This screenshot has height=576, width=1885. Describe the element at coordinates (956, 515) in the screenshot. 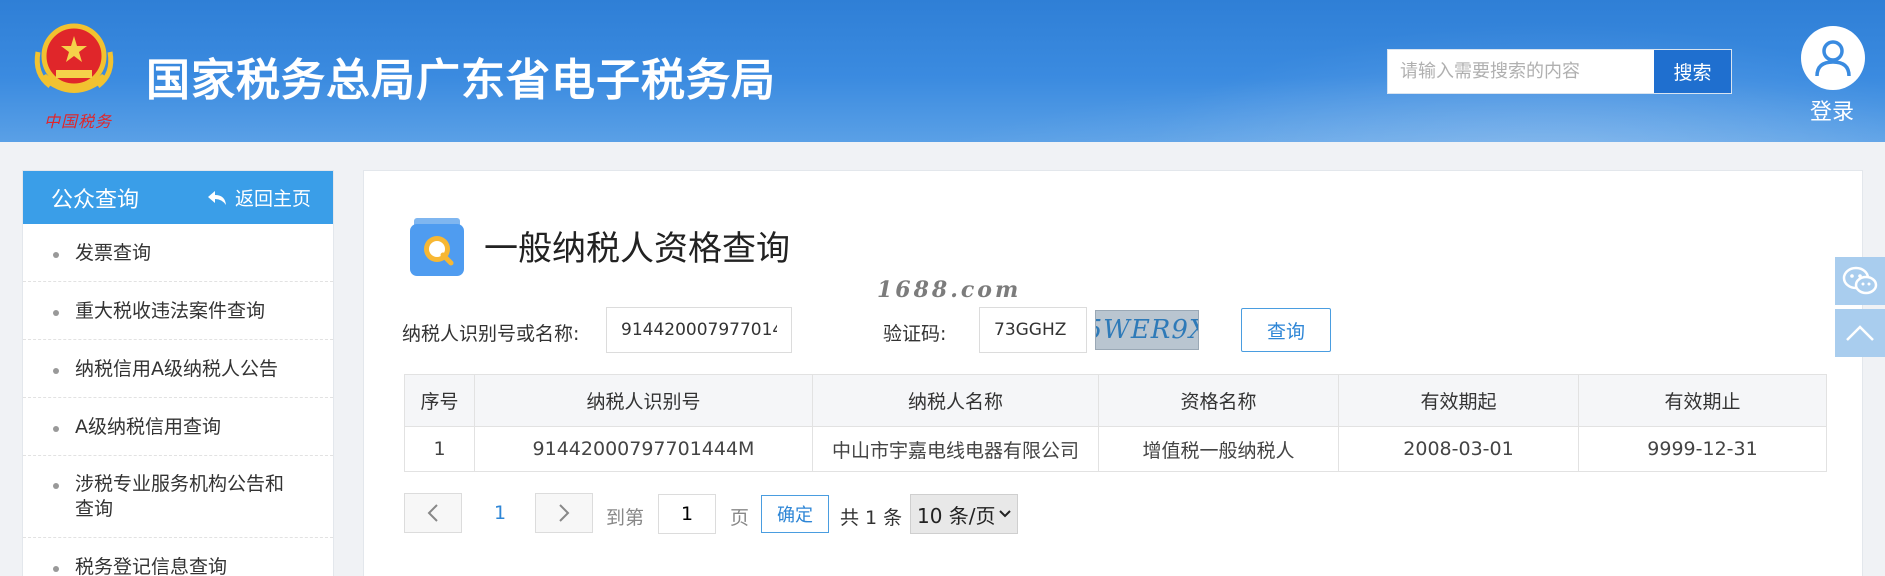

I see `page-size-value: 10 条/页` at that location.